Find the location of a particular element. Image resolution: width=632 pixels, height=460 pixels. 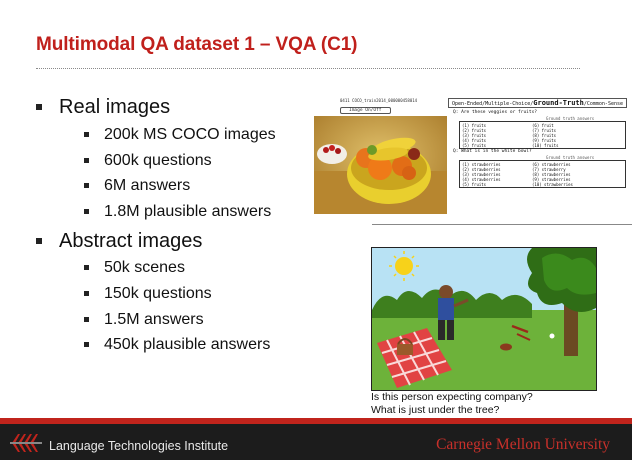

bullet-label: Abstract images is located at coordinates (131, 241).